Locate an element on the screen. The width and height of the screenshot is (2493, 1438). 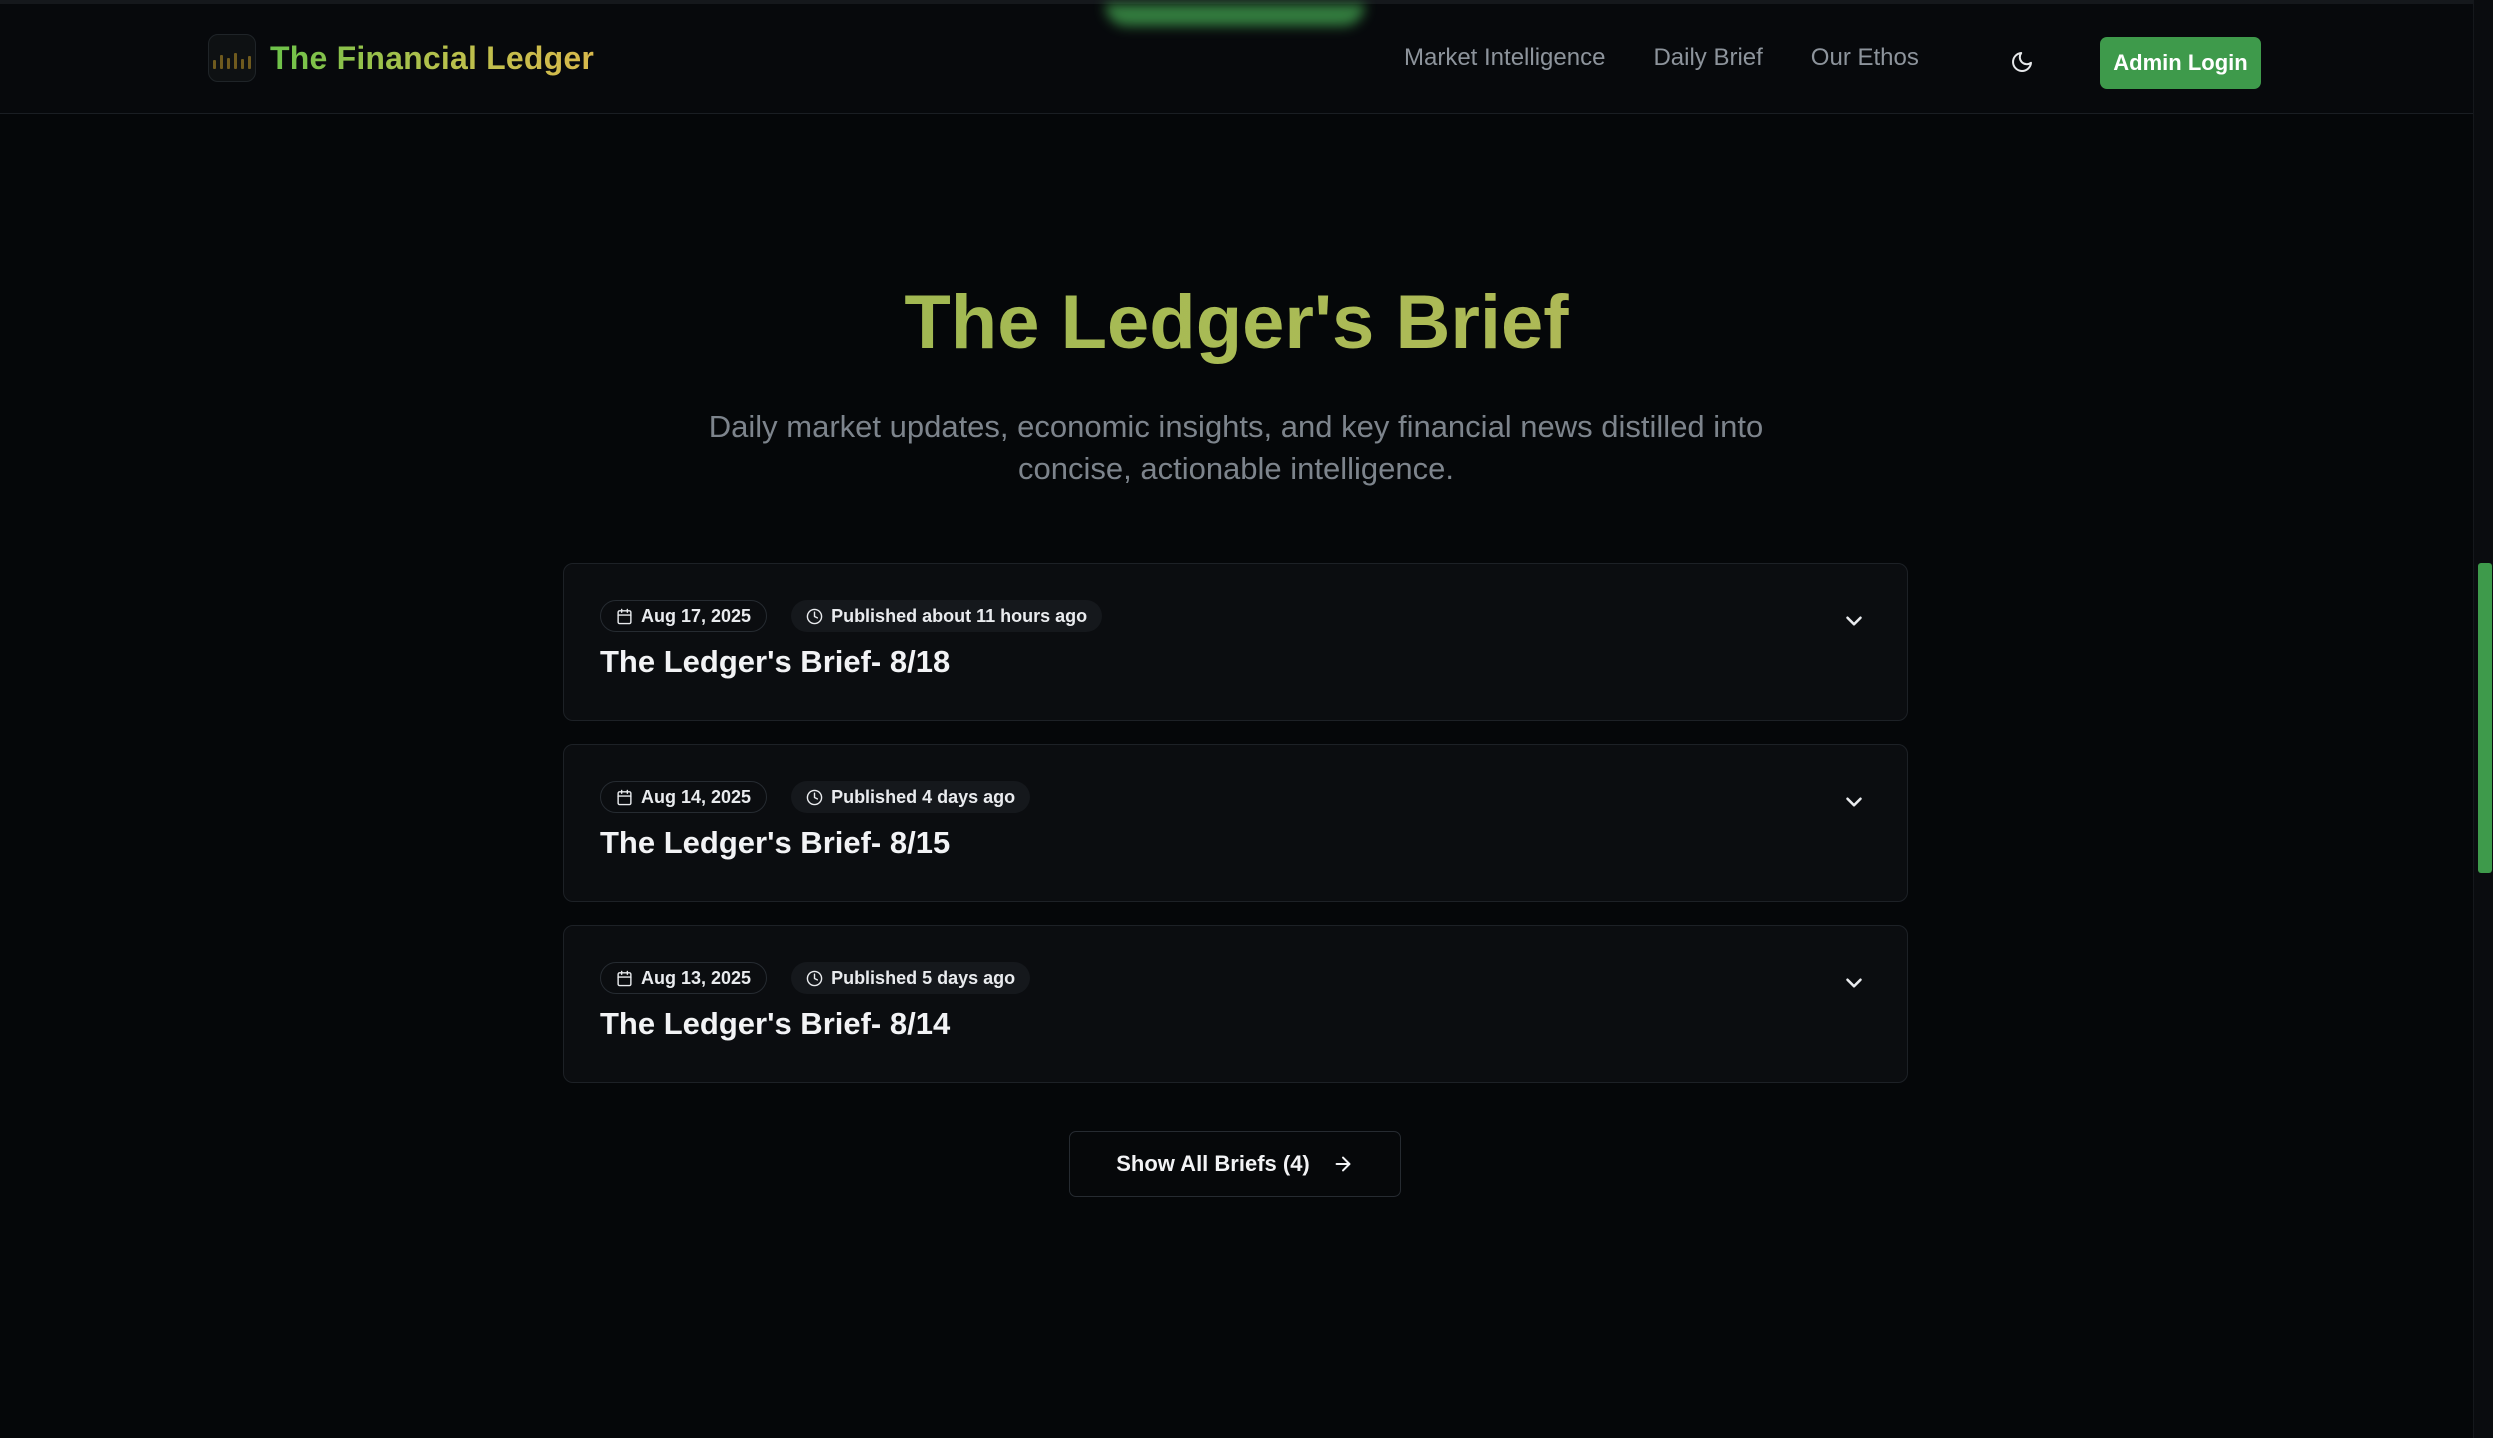
scrollbar-thumb is located at coordinates (2485, 718).